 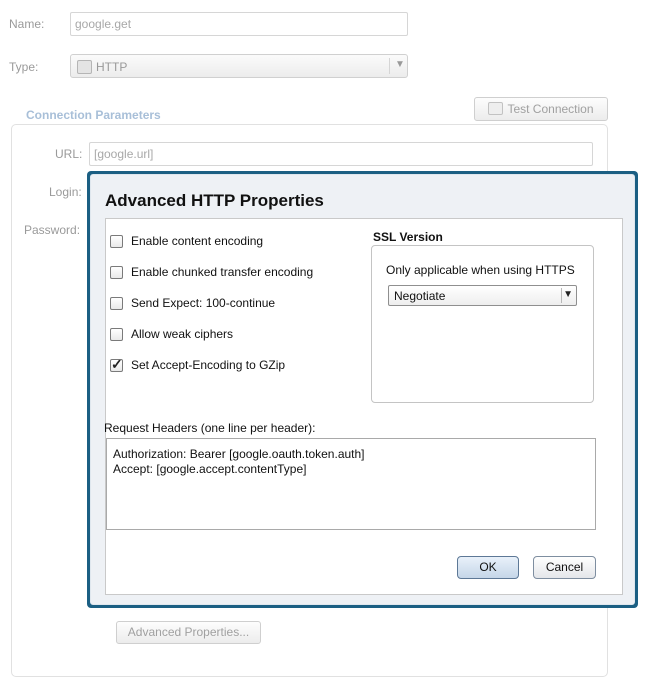 I want to click on dialog-title: Advanced HTTP Properties, so click(x=214, y=200).